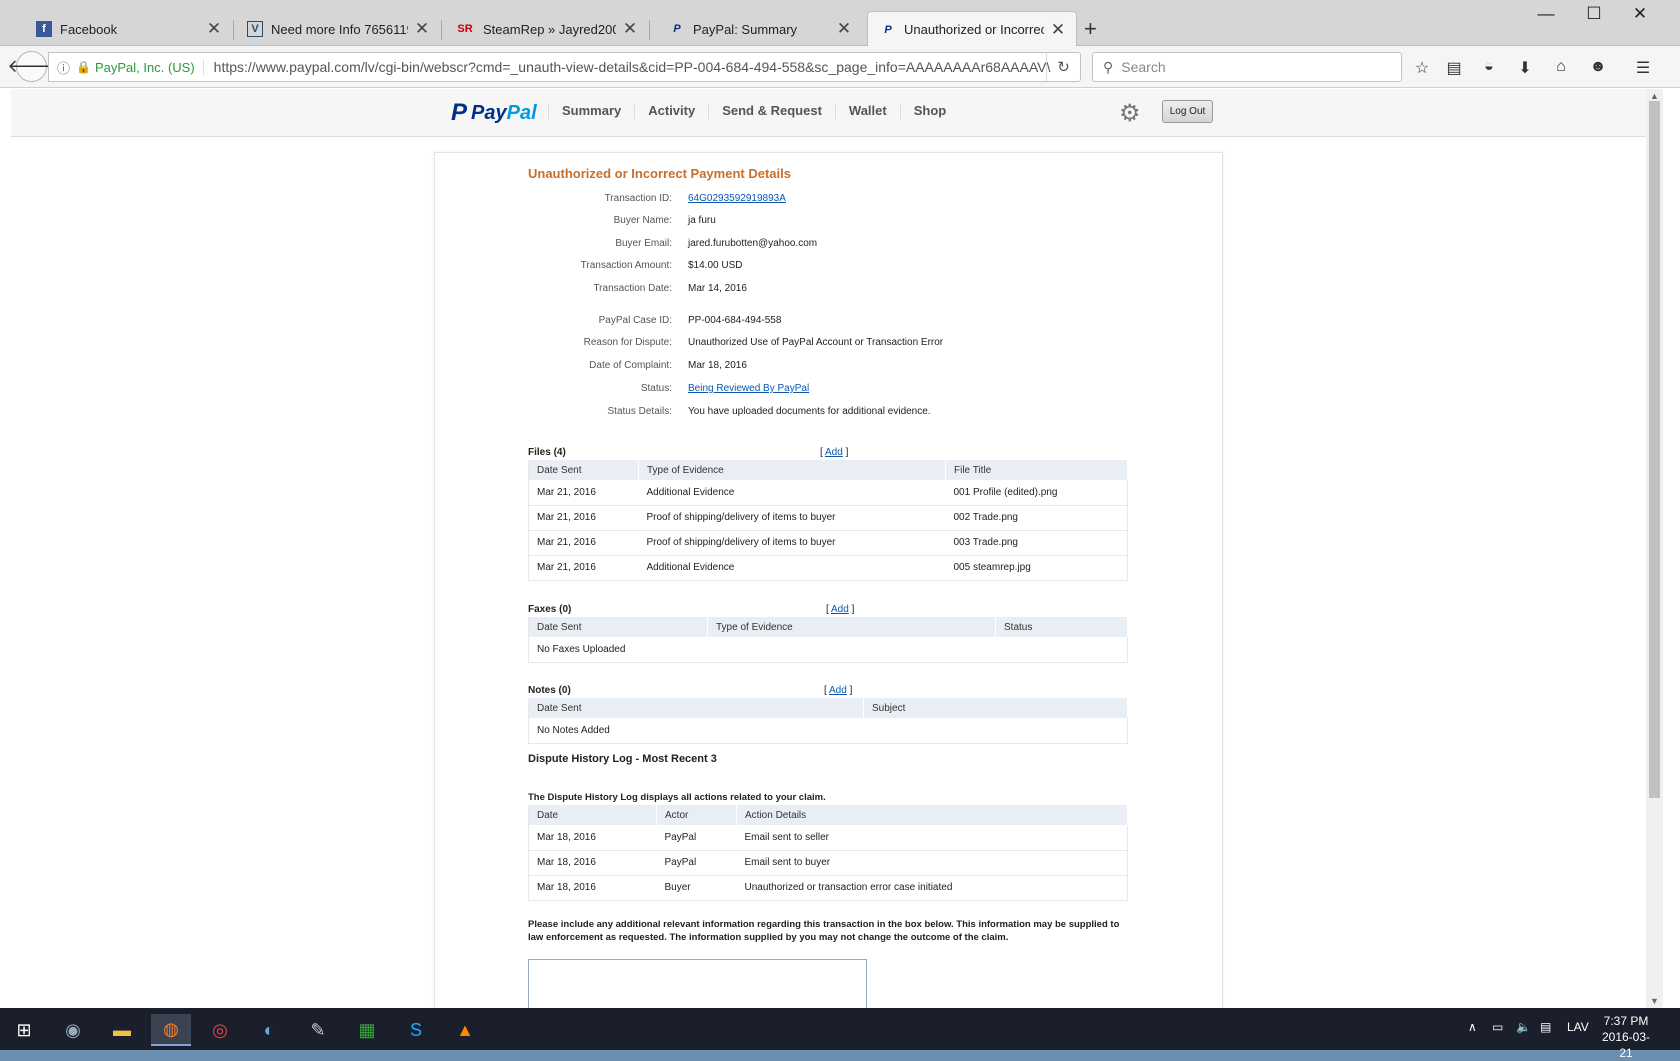  I want to click on faxes-add: [ Add ], so click(840, 609).